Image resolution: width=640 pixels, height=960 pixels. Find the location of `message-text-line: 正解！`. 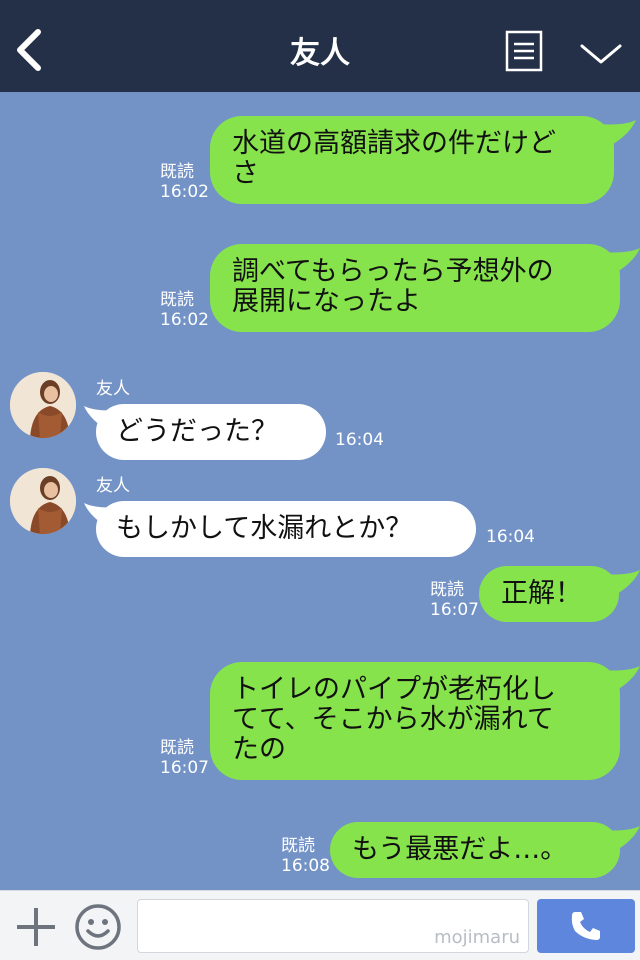

message-text-line: 正解！ is located at coordinates (541, 593).